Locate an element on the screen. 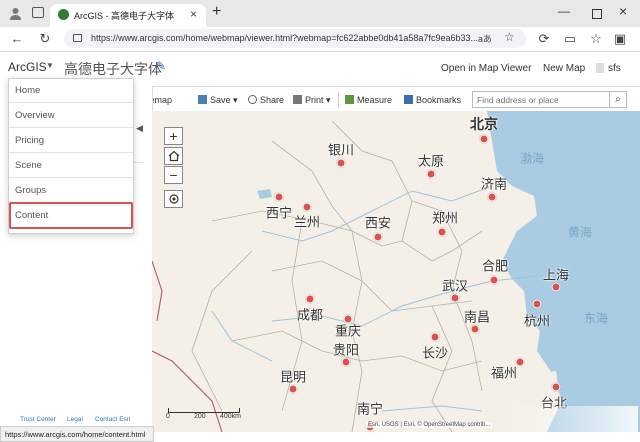  city-label-changsha: 长沙 is located at coordinates (435, 354).